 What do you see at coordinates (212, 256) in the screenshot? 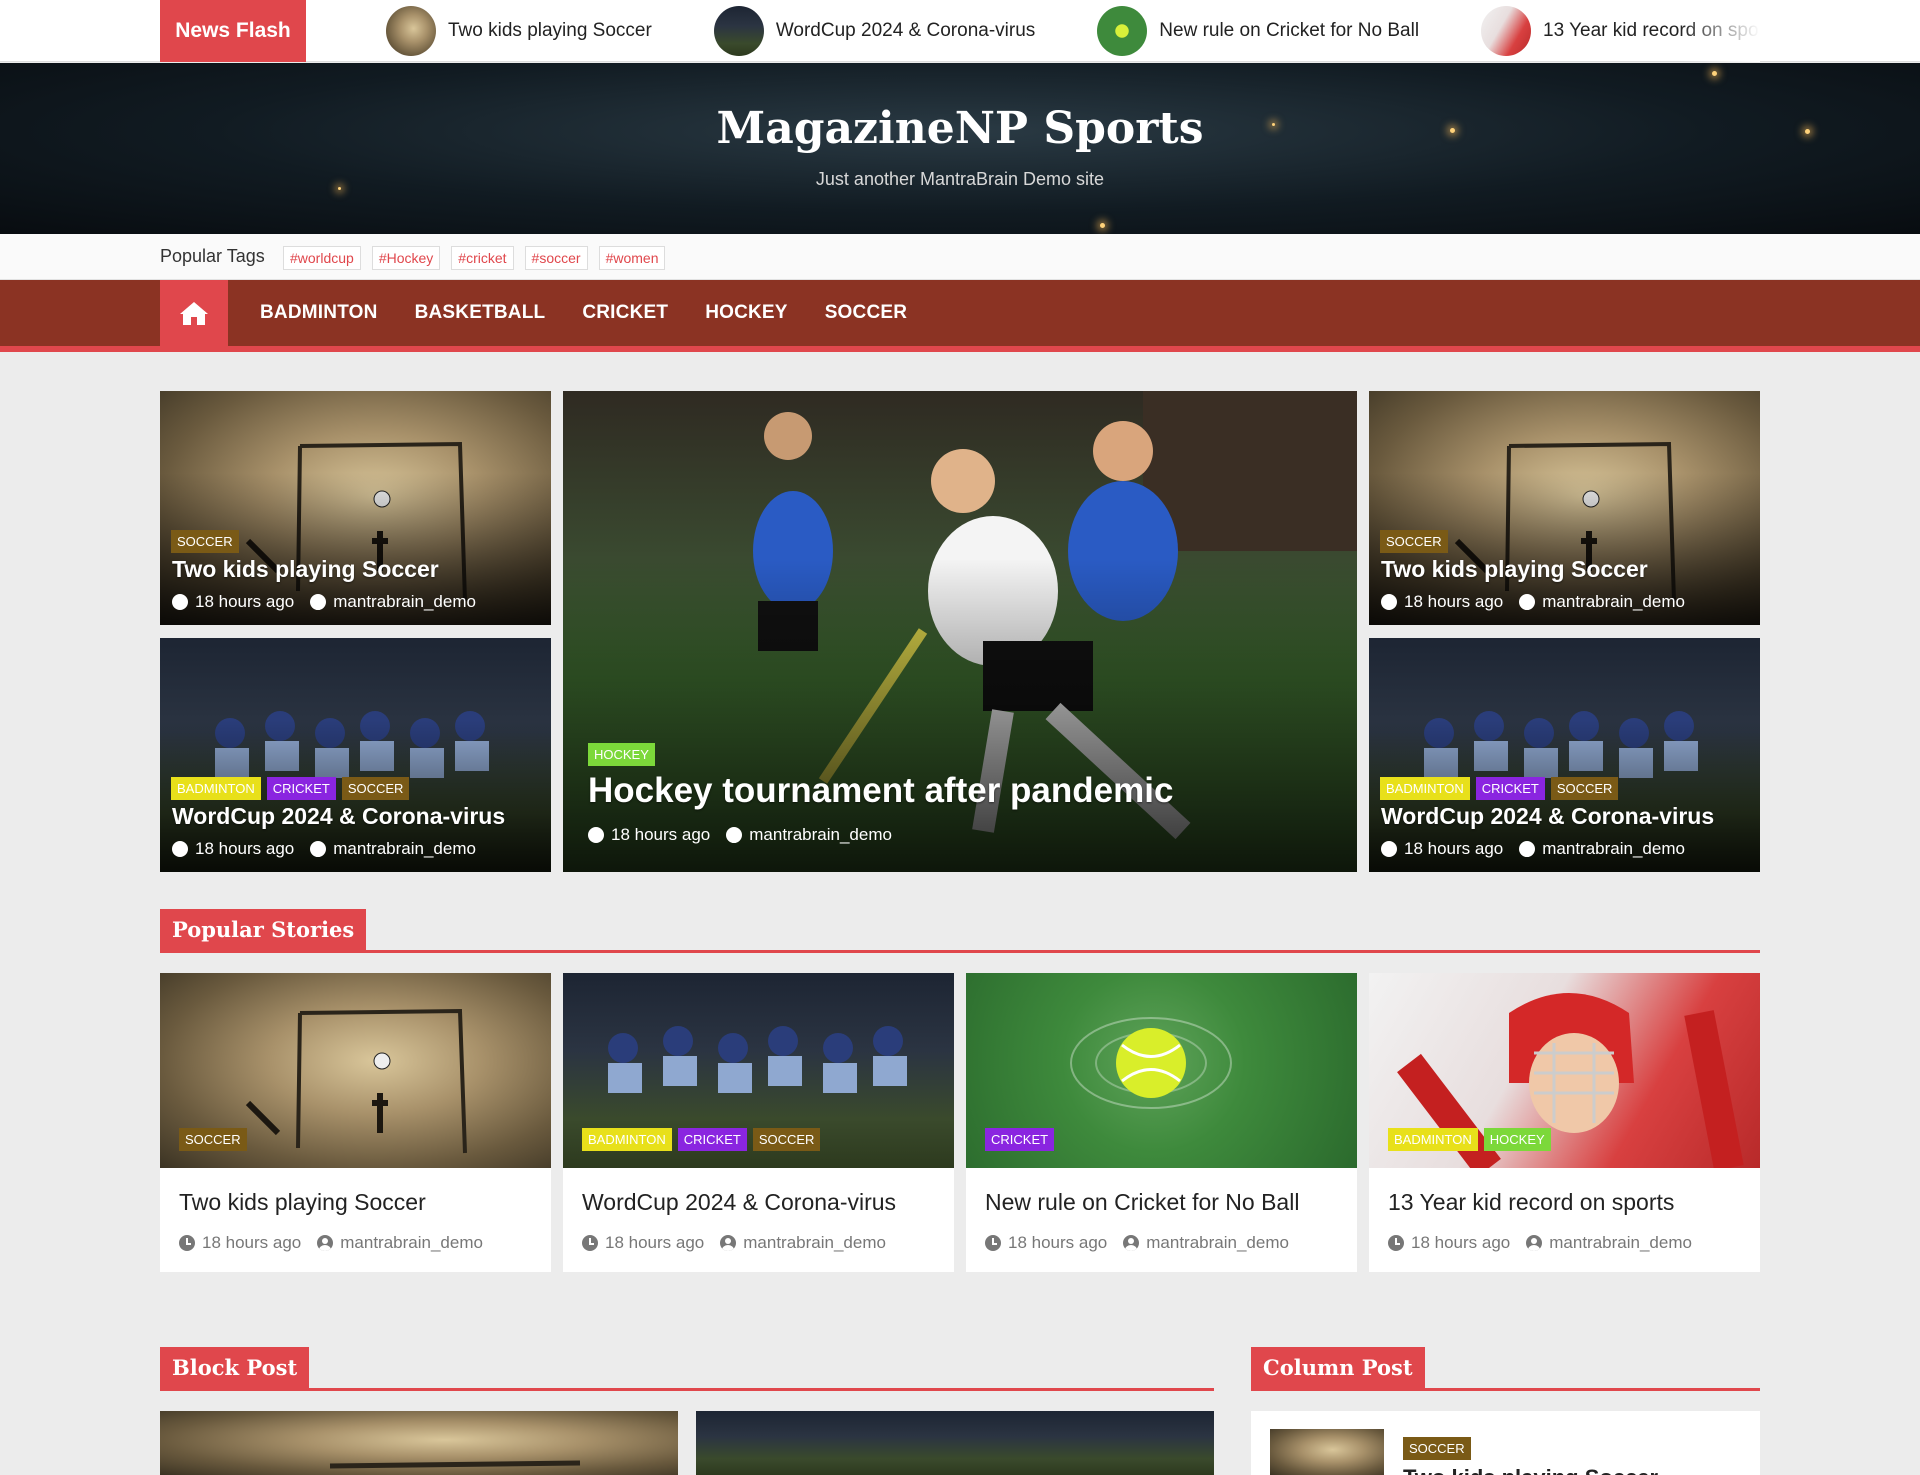
I see `popular-tags-title: Popular Tags` at bounding box center [212, 256].